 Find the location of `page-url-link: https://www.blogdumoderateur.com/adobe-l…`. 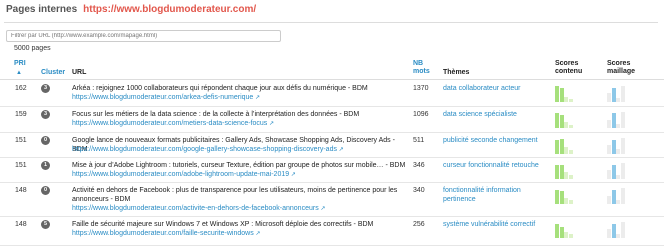

page-url-link: https://www.blogdumoderateur.com/adobe-l… is located at coordinates (184, 175).